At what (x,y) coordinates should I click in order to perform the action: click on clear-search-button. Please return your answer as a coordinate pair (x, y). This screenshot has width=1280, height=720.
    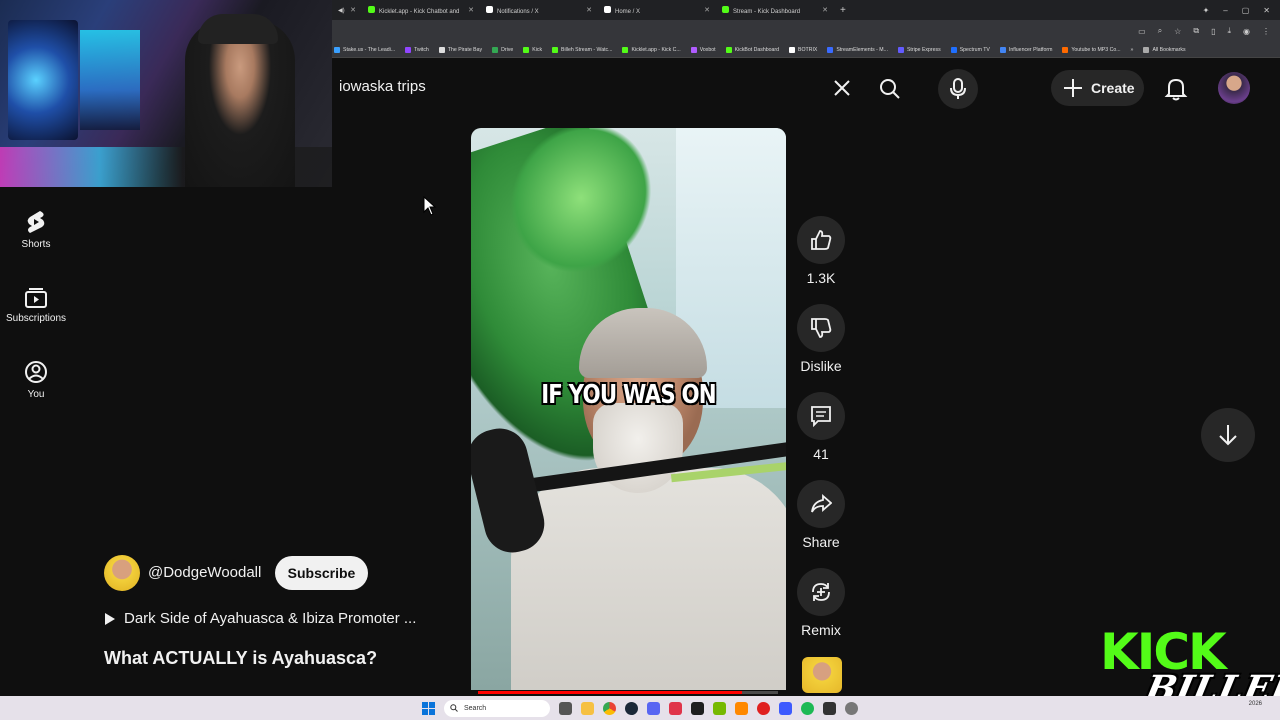
    Looking at the image, I should click on (842, 88).